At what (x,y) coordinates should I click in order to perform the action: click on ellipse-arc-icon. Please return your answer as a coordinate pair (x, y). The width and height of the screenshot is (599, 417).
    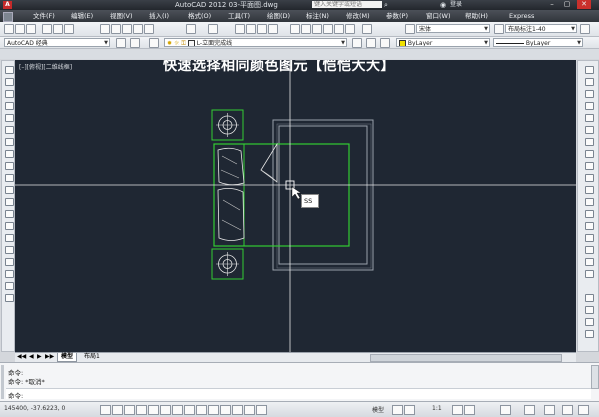
    Looking at the image, I should click on (9, 190).